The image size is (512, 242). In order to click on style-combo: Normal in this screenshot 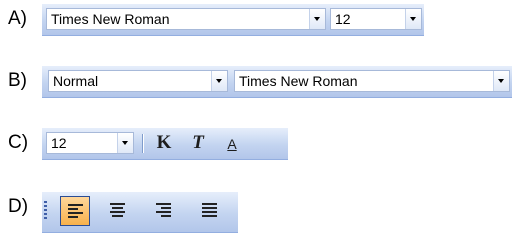, I will do `click(138, 81)`.